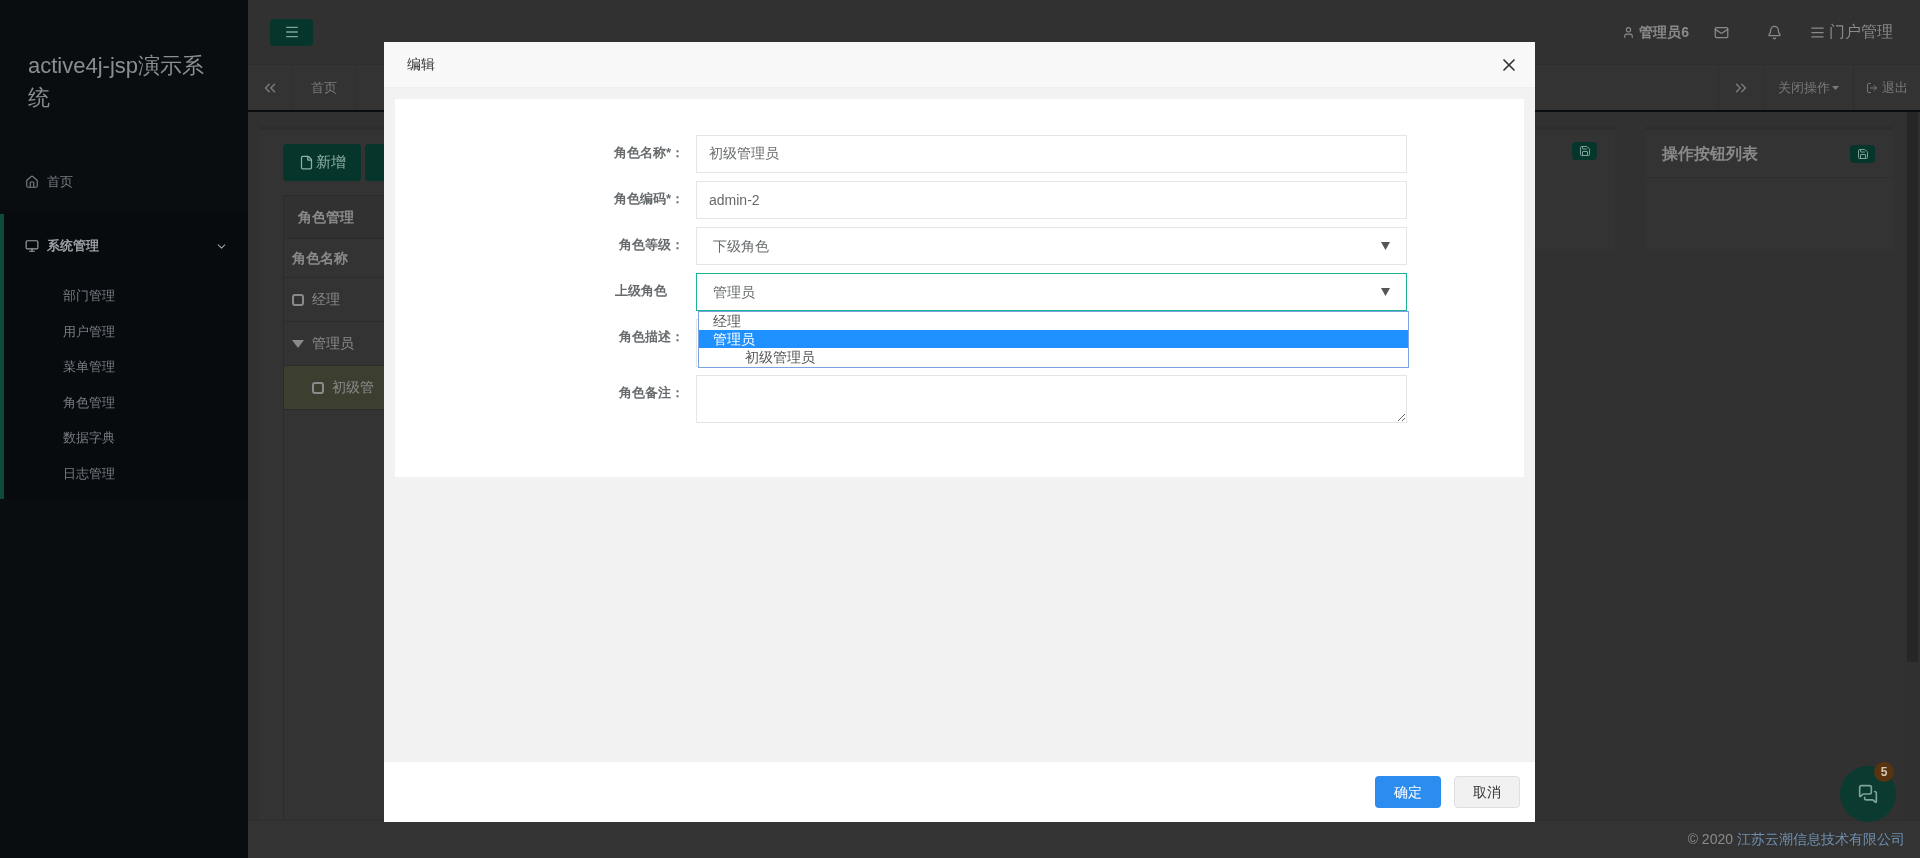 The width and height of the screenshot is (1920, 858). What do you see at coordinates (1408, 792) in the screenshot?
I see `confirm-button: 确定` at bounding box center [1408, 792].